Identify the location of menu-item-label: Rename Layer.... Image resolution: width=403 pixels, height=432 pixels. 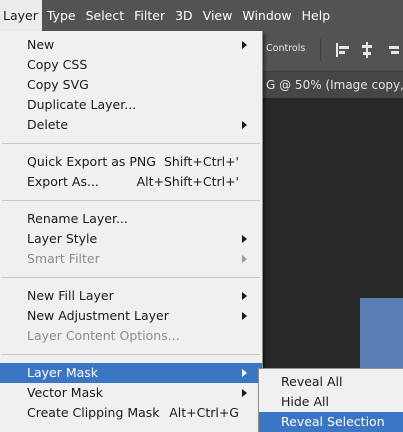
(77, 218).